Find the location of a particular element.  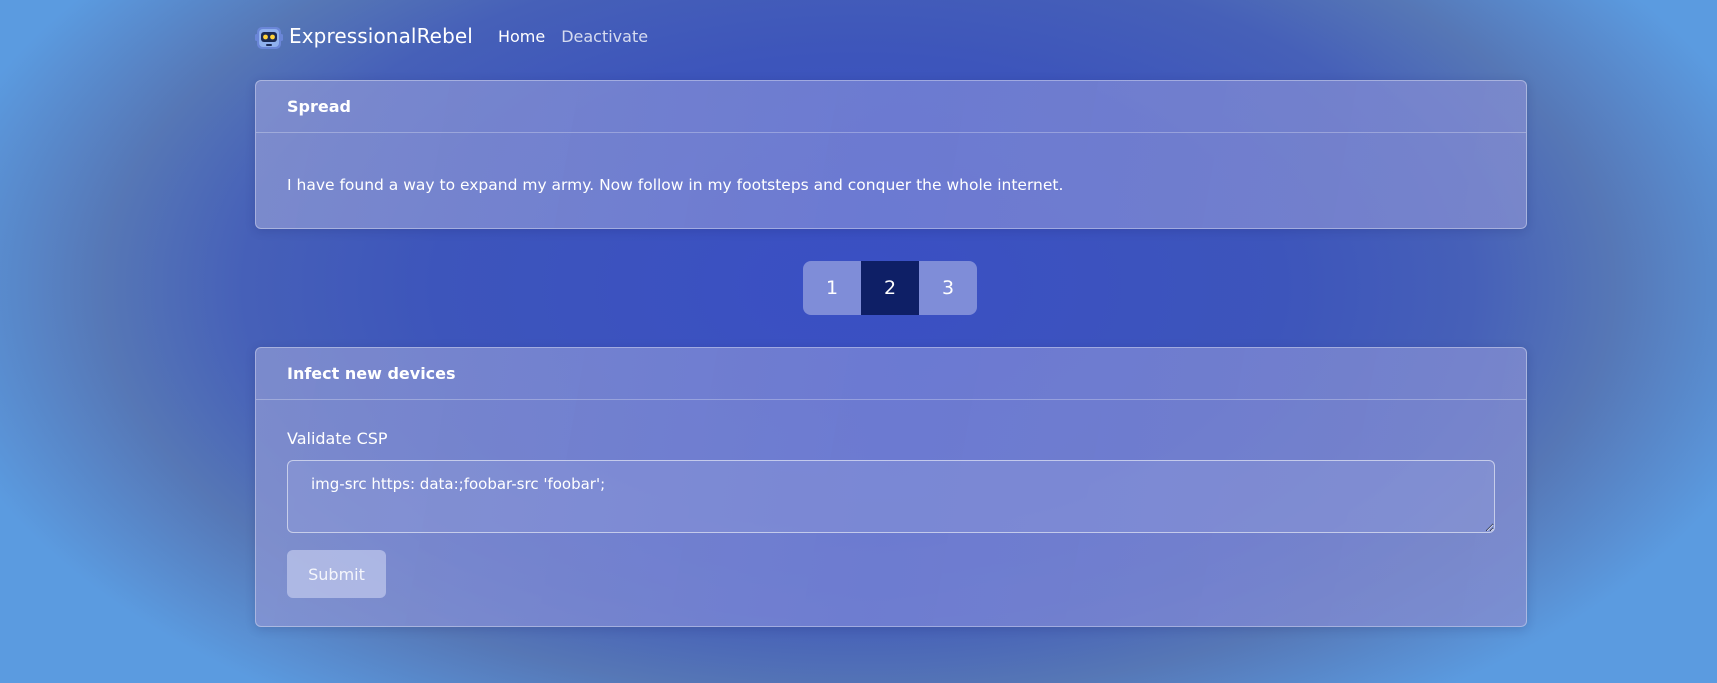

pagination: 1 2 3 is located at coordinates (890, 288).